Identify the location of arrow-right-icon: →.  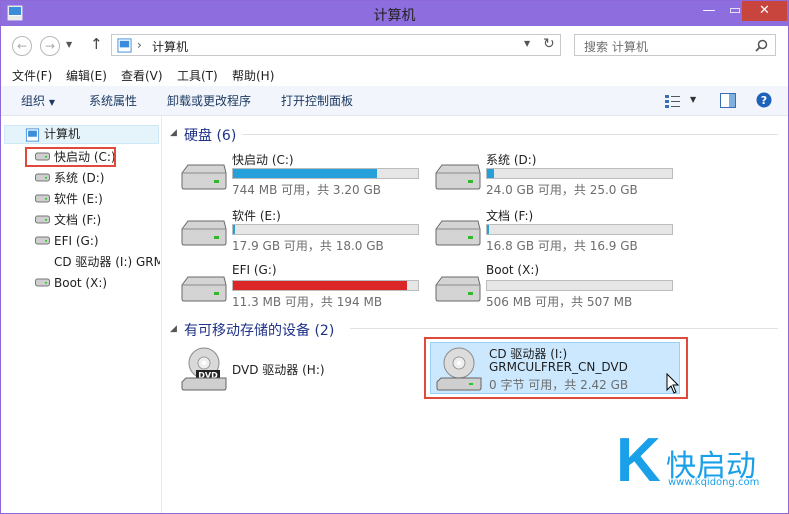
(50, 46).